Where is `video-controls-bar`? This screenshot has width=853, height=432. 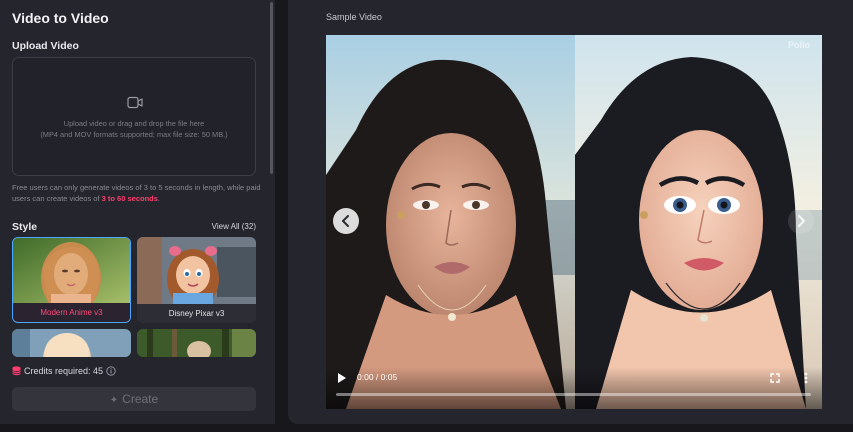
video-controls-bar is located at coordinates (574, 388).